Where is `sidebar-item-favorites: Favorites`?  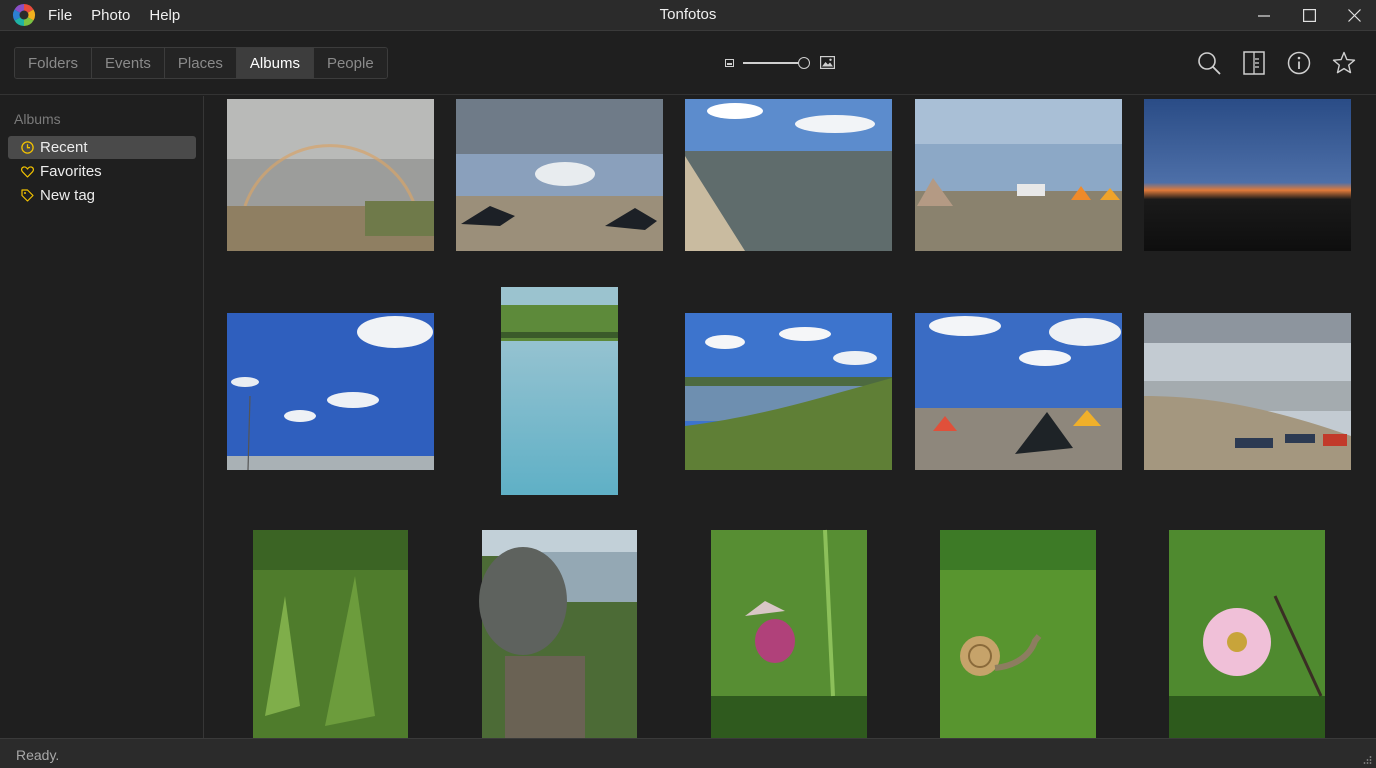 sidebar-item-favorites: Favorites is located at coordinates (102, 171).